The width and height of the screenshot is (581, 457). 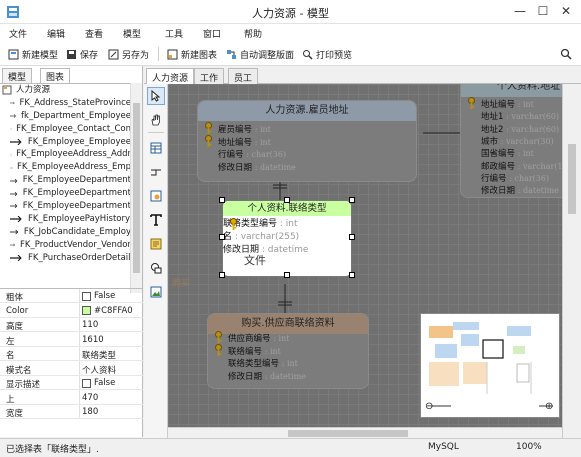 What do you see at coordinates (71, 354) in the screenshot?
I see `property-row: 名 联络类型` at bounding box center [71, 354].